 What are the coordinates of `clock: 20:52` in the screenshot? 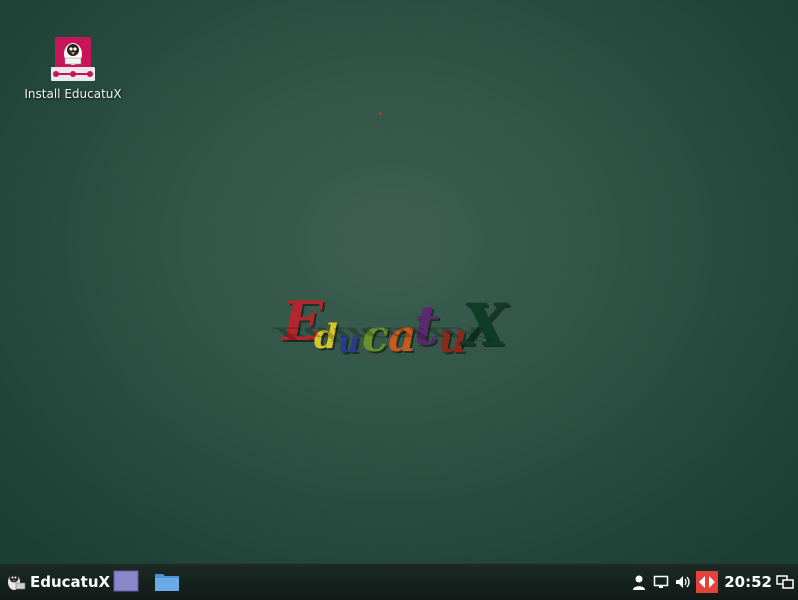 It's located at (748, 582).